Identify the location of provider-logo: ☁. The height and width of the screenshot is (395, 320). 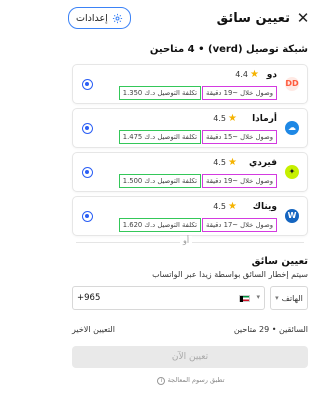
(292, 128).